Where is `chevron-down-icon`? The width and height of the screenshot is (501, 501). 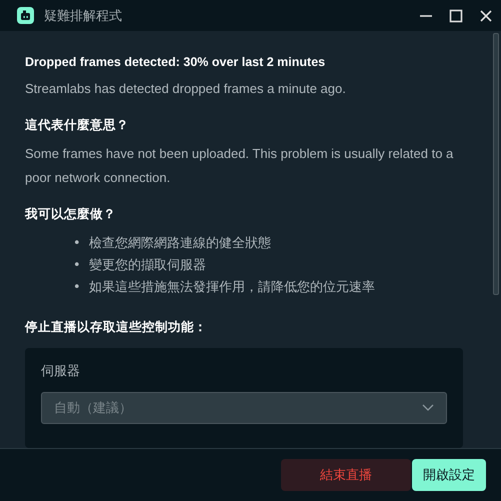 chevron-down-icon is located at coordinates (428, 408).